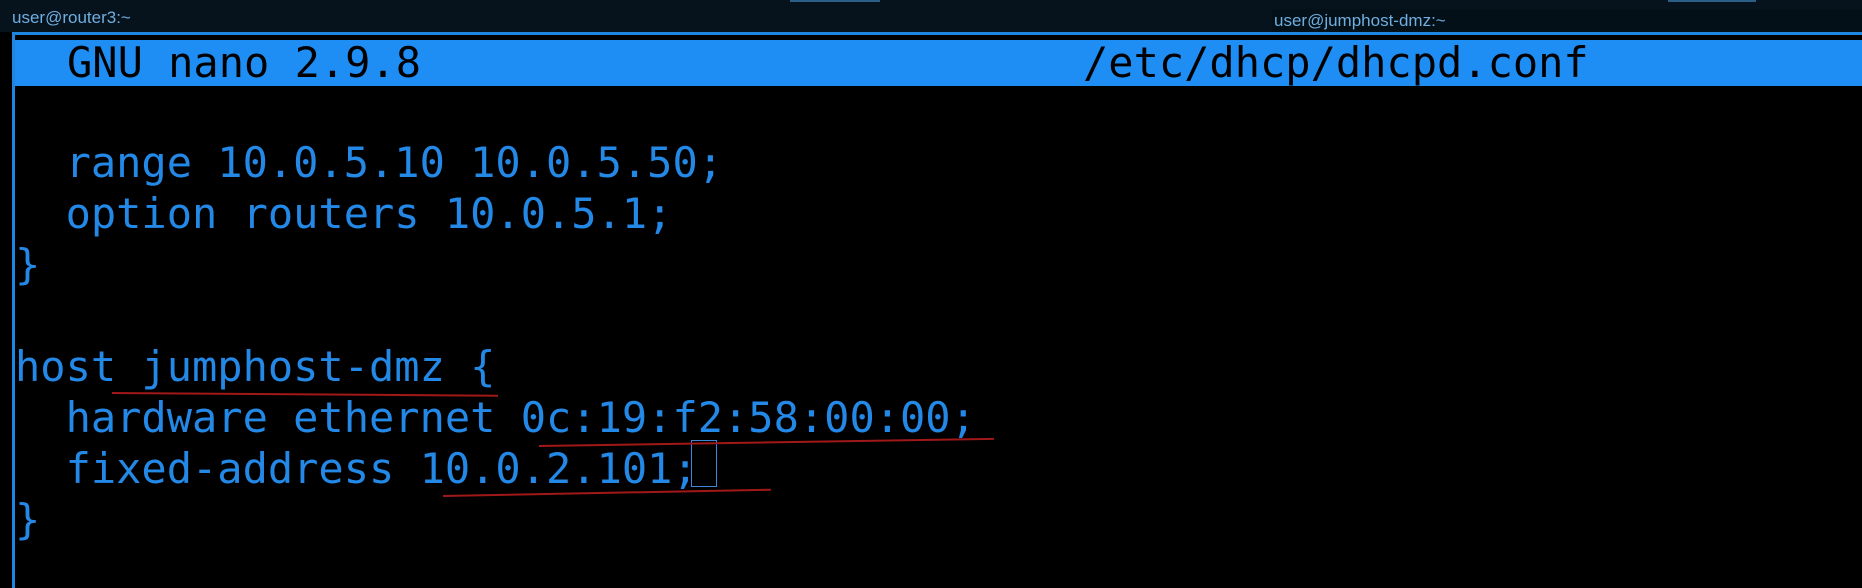 This screenshot has height=588, width=1862. What do you see at coordinates (244, 62) in the screenshot?
I see `nano-version-label: GNU nano 2.9.8` at bounding box center [244, 62].